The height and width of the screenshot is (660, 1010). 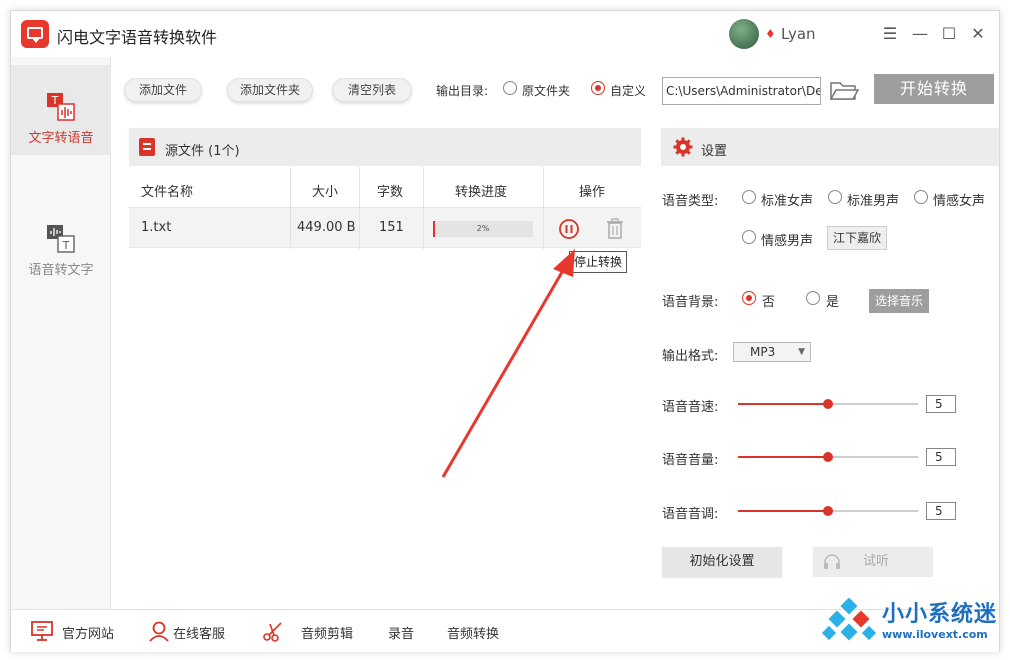 What do you see at coordinates (202, 151) in the screenshot?
I see `source-files-title: 源文件 (1个)` at bounding box center [202, 151].